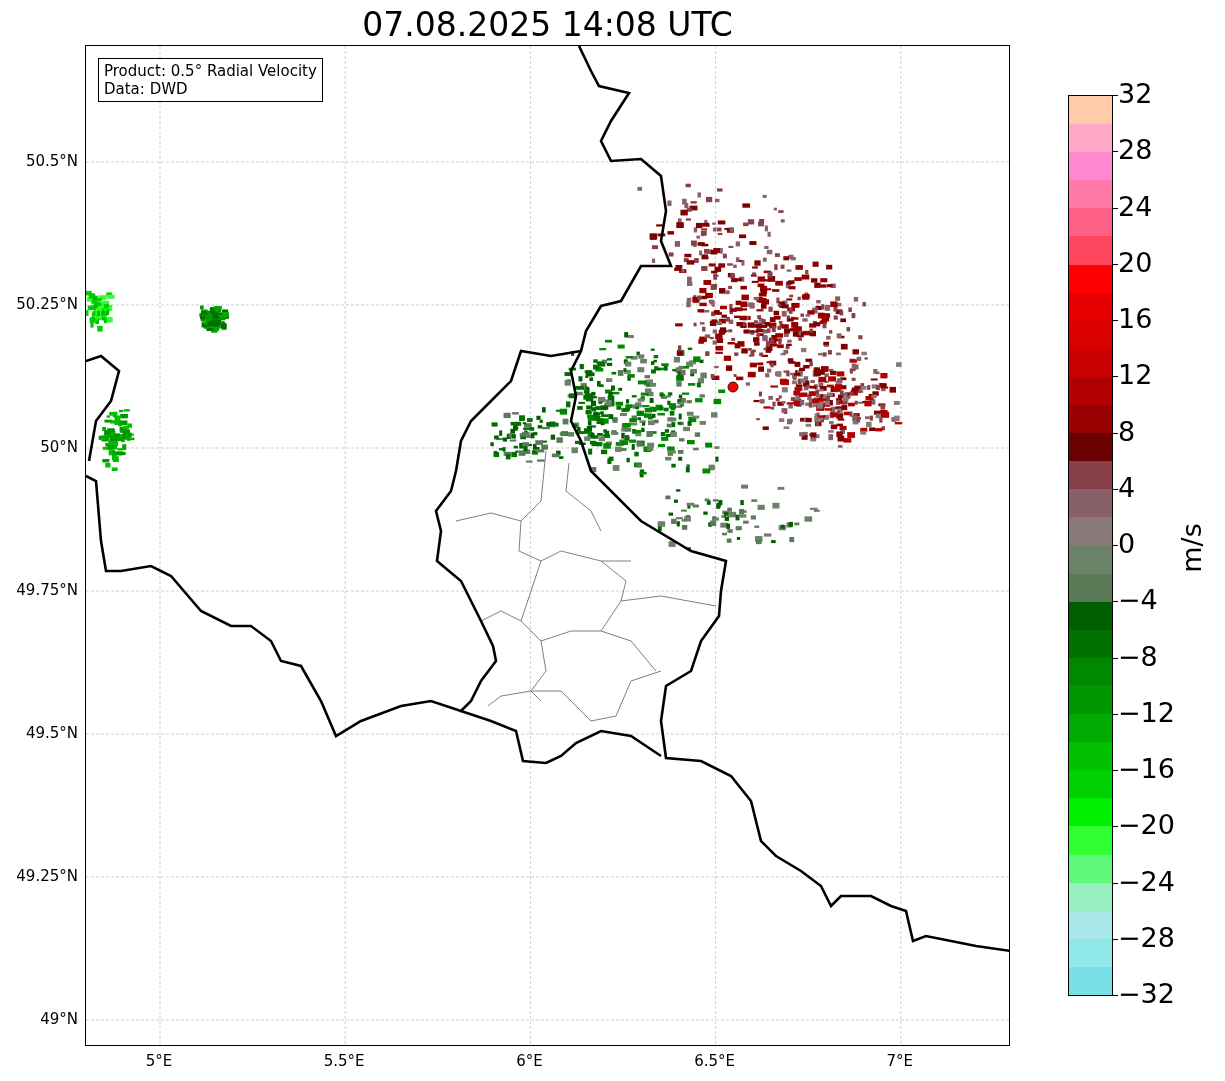 This screenshot has height=1081, width=1225. I want to click on axis-tick-label: 49.25°N, so click(47, 876).